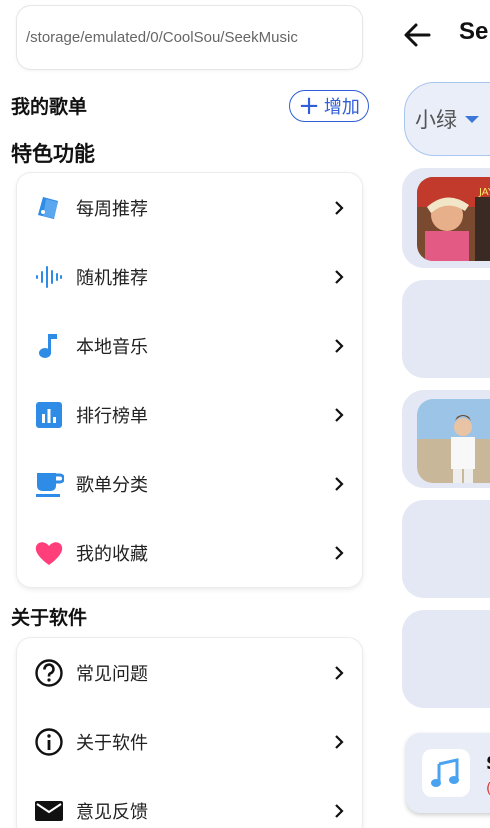  I want to click on mail-icon, so click(49, 811).